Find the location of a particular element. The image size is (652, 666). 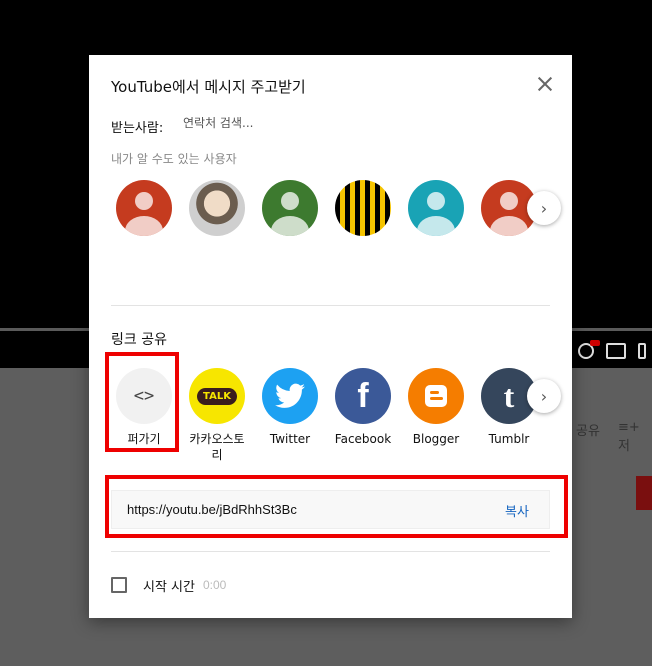

share-facebook-button: f Facebook is located at coordinates (363, 407).